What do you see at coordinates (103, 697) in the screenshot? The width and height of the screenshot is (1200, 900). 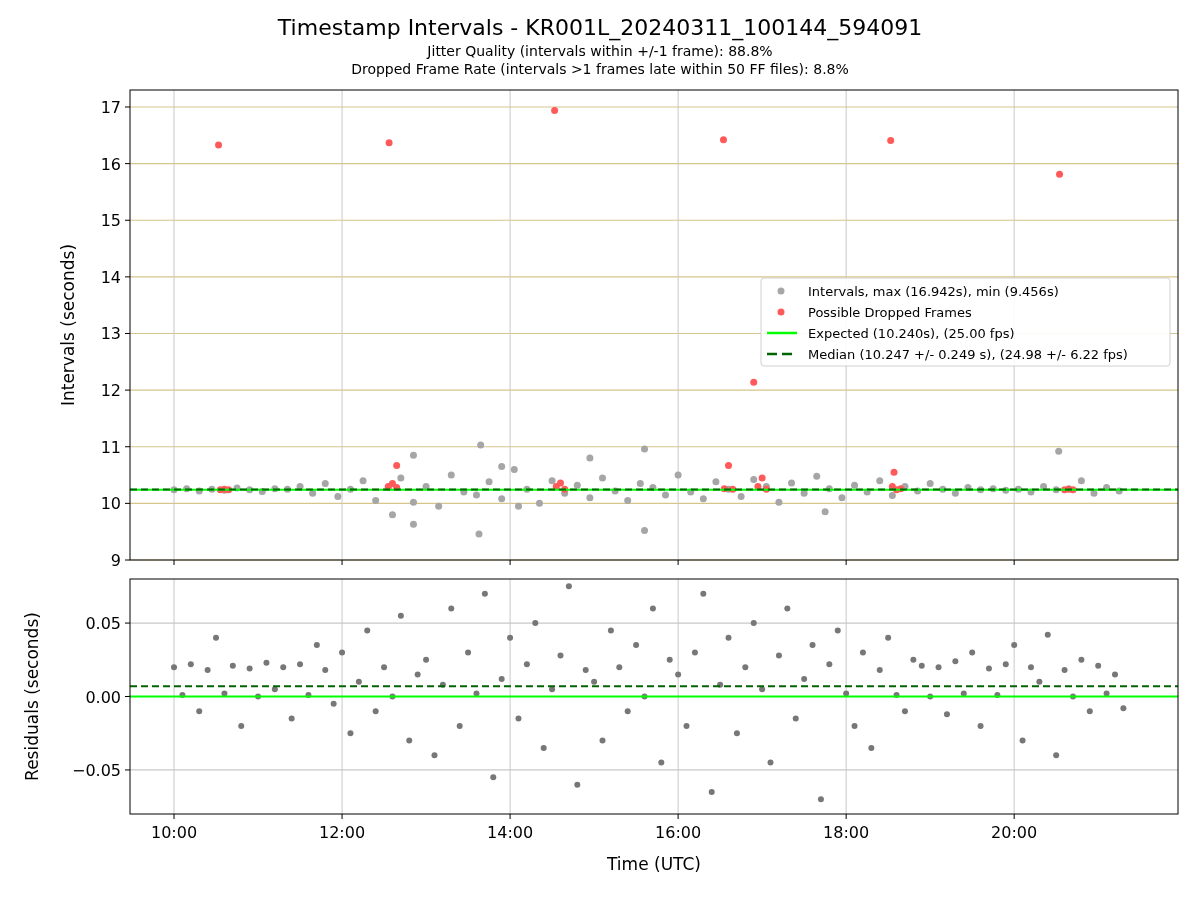 I see `y-tick-label: 0.00` at bounding box center [103, 697].